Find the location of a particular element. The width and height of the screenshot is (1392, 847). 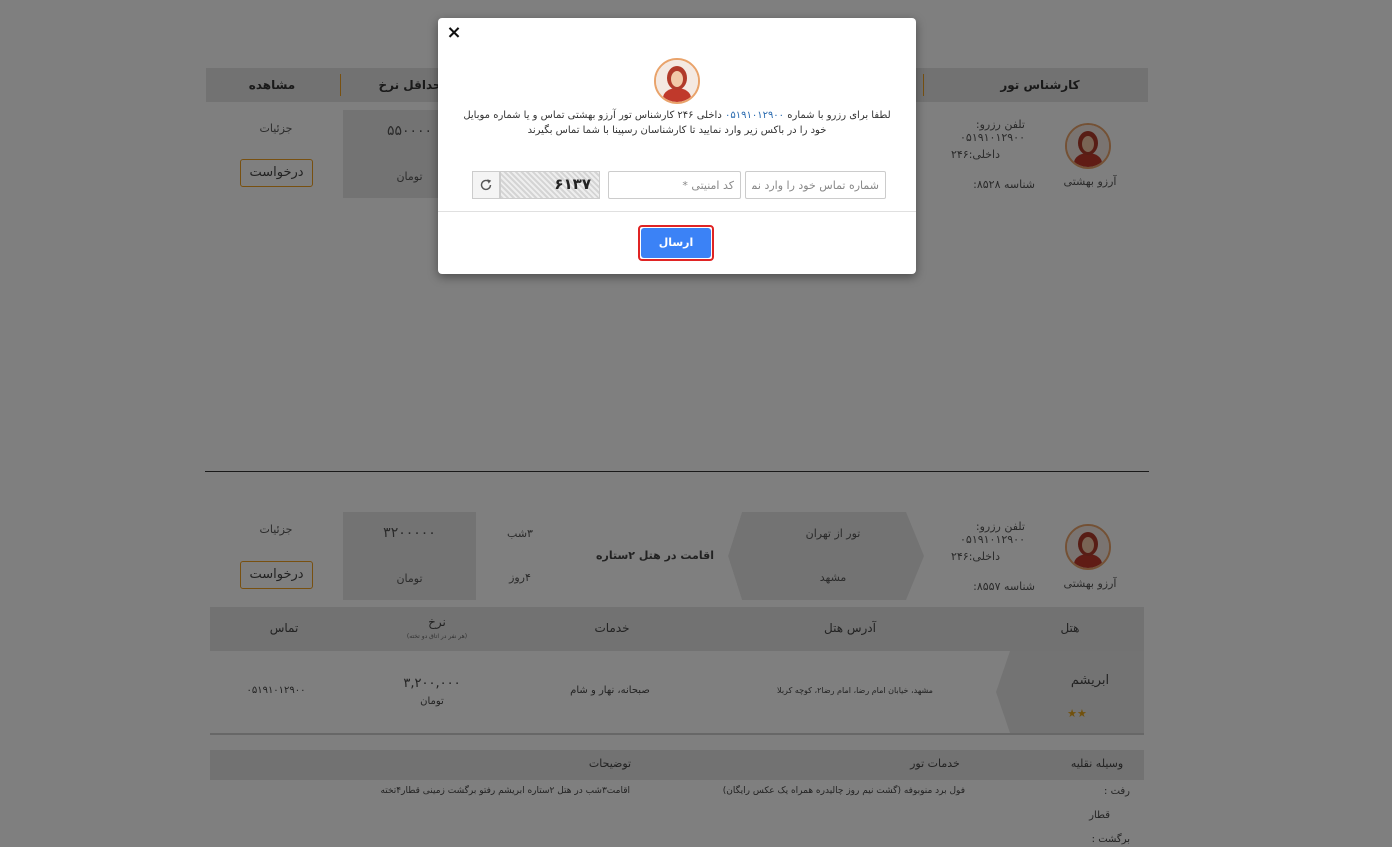

modal-message-before: لطفا برای رزرو با شماره is located at coordinates (839, 115).